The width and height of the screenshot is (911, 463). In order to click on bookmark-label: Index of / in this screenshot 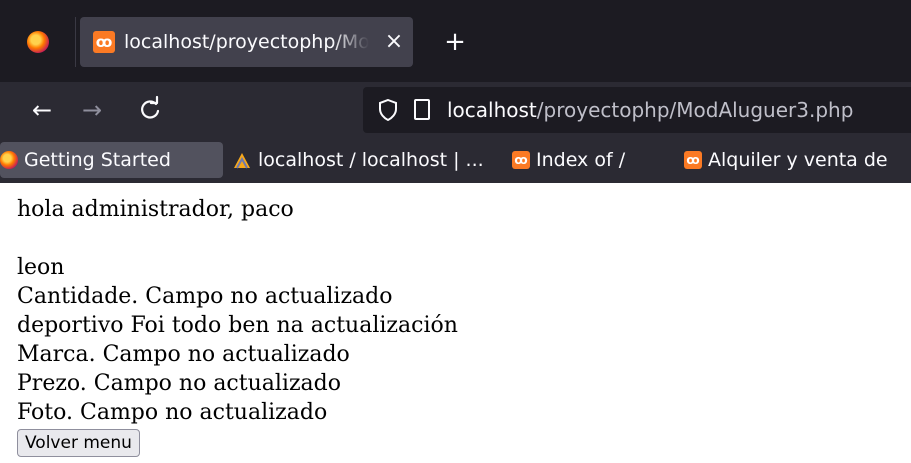, I will do `click(581, 160)`.